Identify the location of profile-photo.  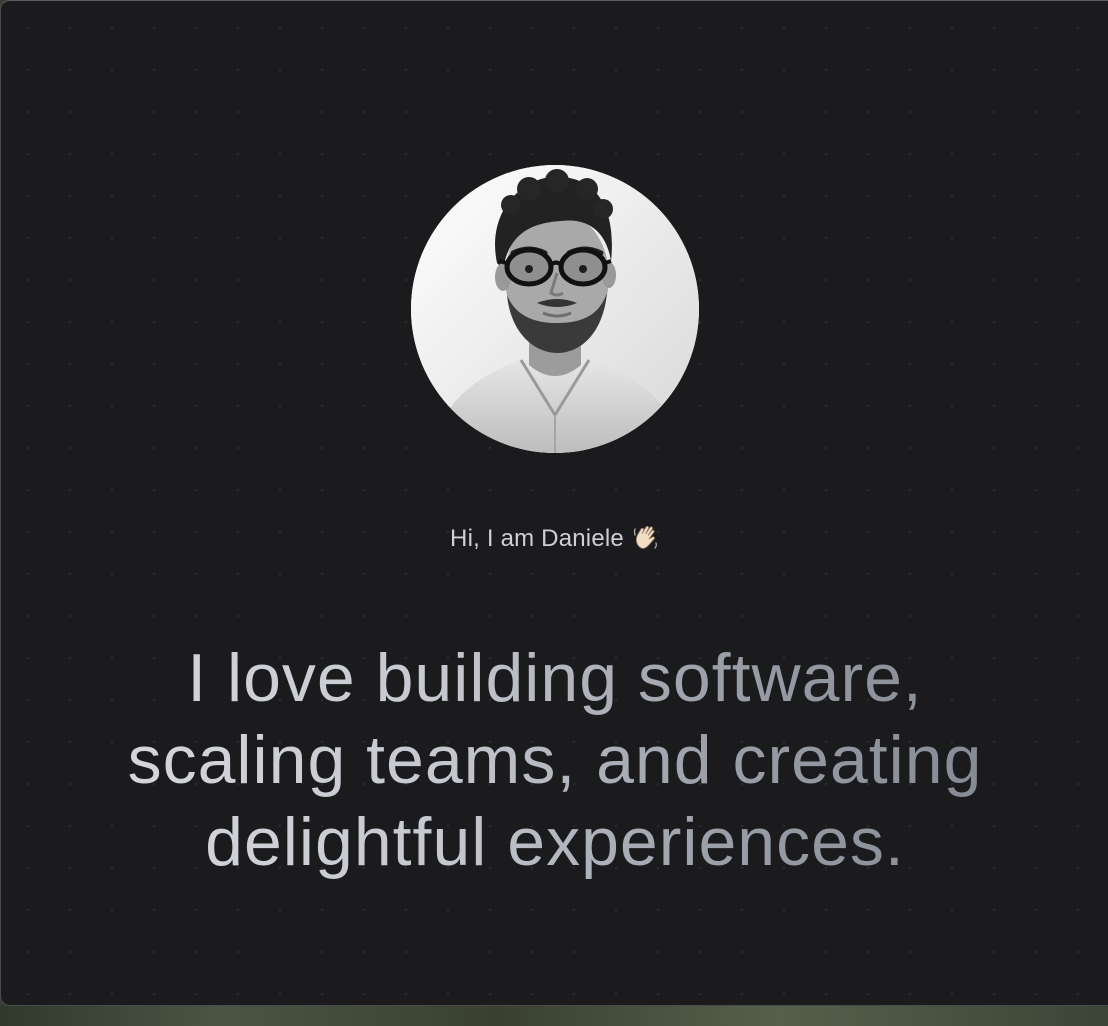
(555, 309).